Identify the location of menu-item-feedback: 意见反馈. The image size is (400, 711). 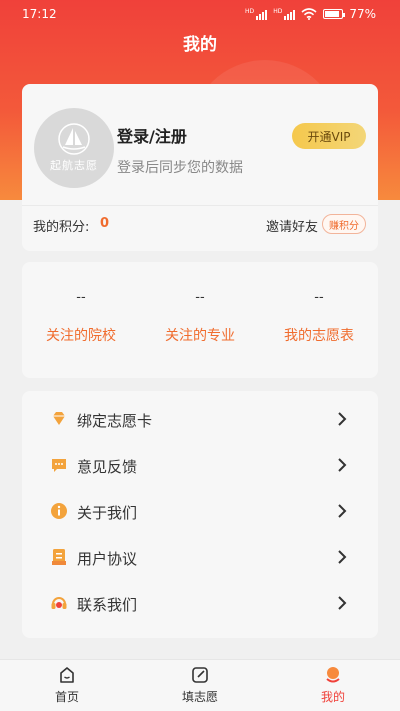
(200, 464).